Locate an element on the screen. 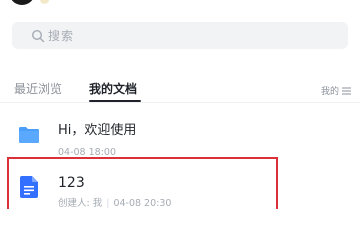 This screenshot has height=240, width=360. list-item-title: Hi，欢迎使用 is located at coordinates (97, 130).